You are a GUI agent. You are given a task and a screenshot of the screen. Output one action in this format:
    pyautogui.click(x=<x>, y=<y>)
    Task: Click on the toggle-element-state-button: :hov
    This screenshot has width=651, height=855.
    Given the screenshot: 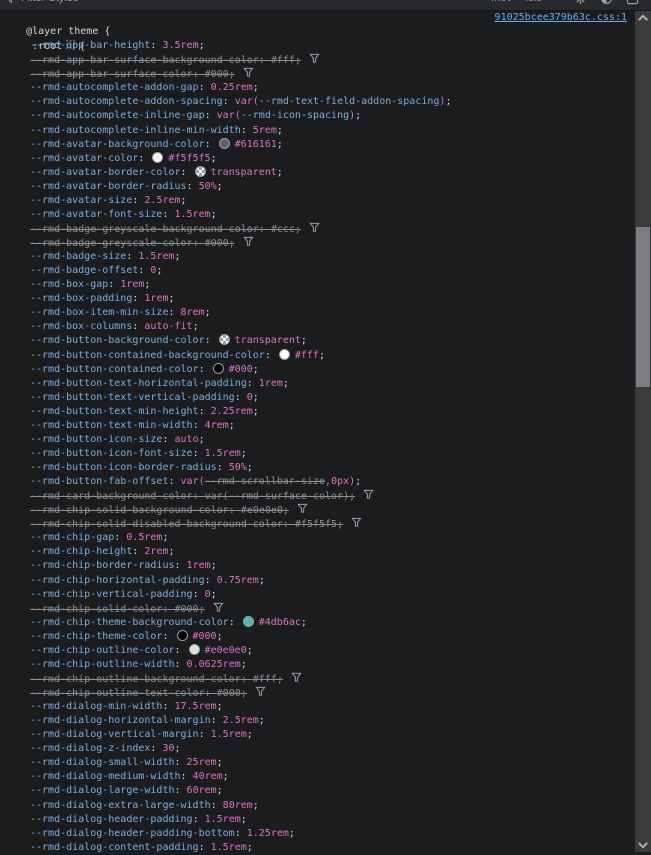 What is the action you would take?
    pyautogui.click(x=501, y=2)
    